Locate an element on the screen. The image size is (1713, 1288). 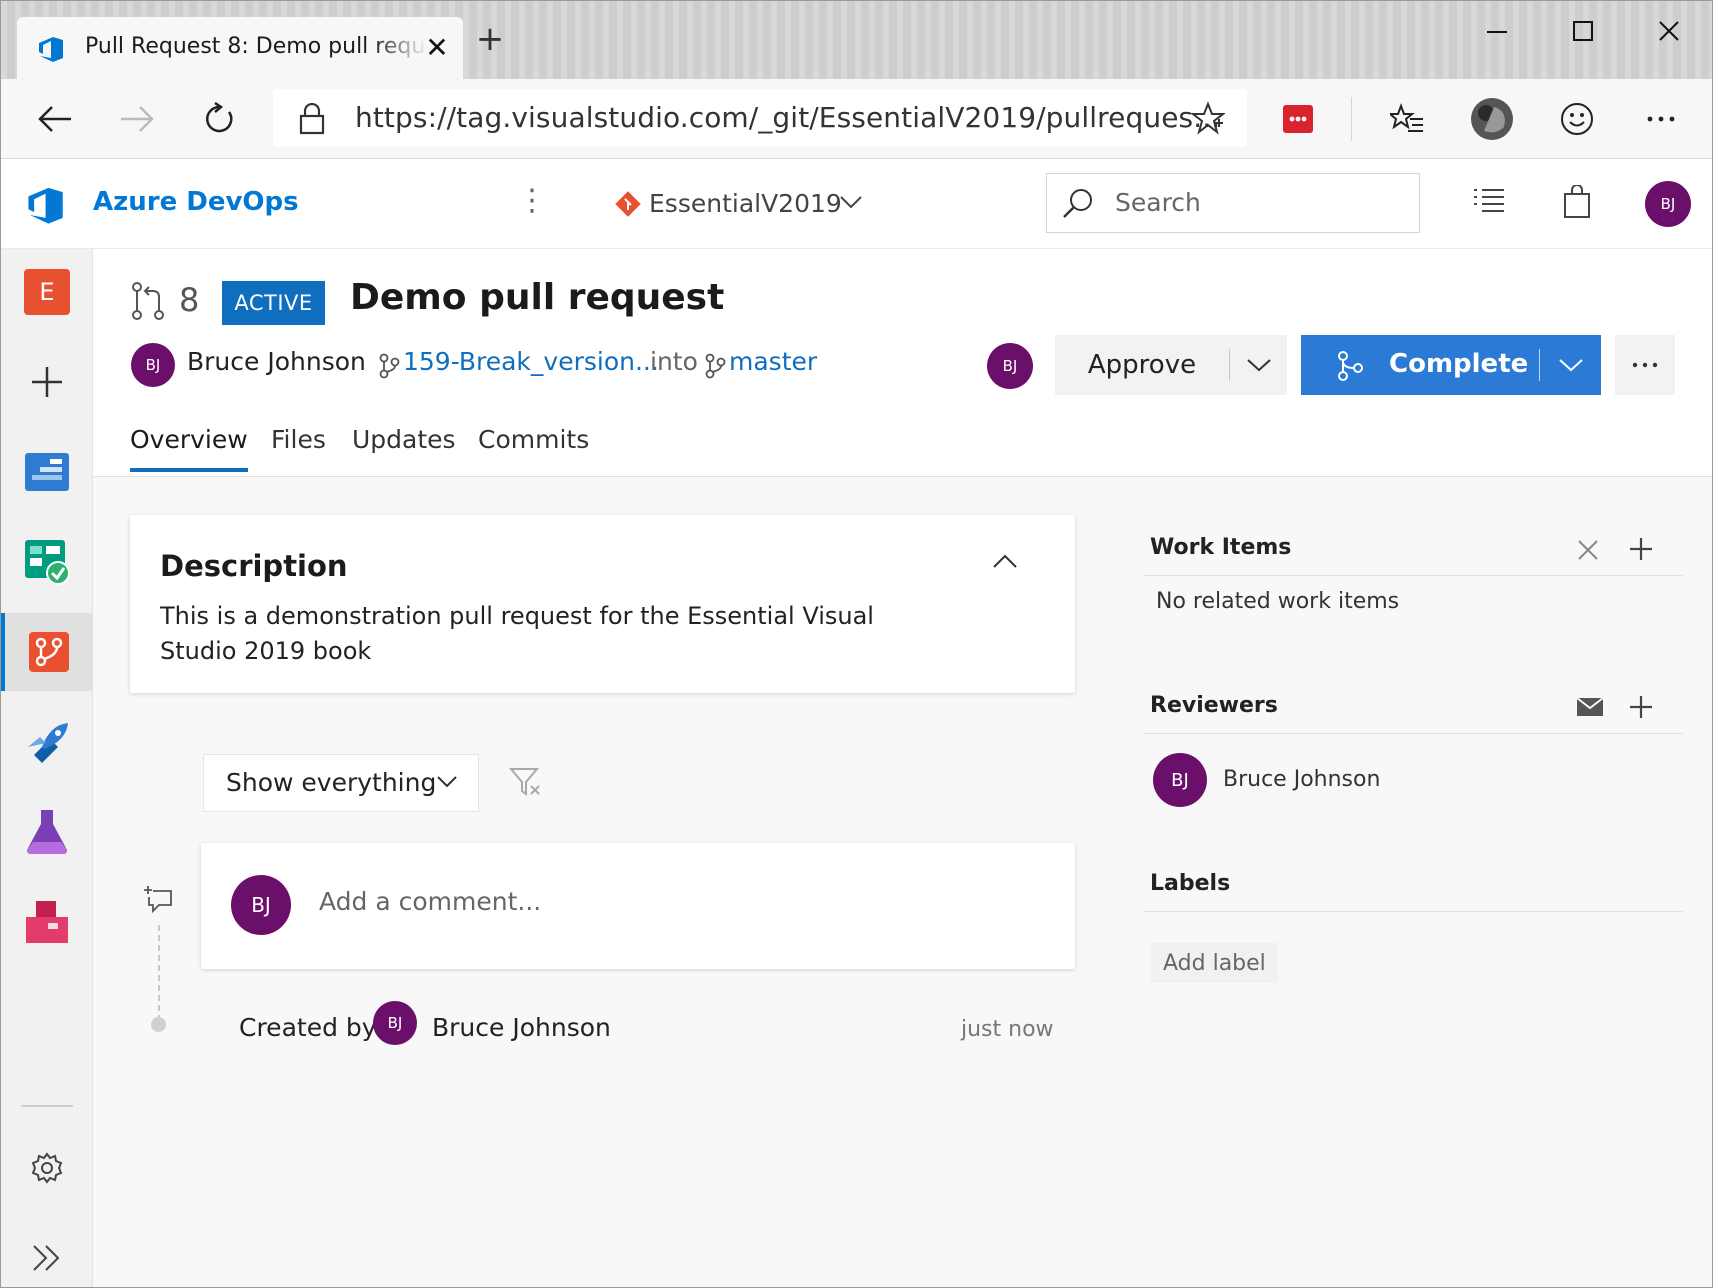
search-box is located at coordinates (1233, 203).